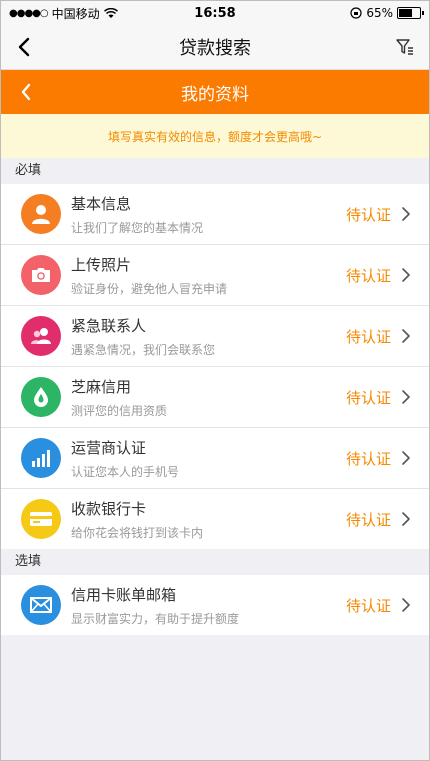 The height and width of the screenshot is (761, 430). I want to click on signal-dots-icon: ●●●●○, so click(29, 13).